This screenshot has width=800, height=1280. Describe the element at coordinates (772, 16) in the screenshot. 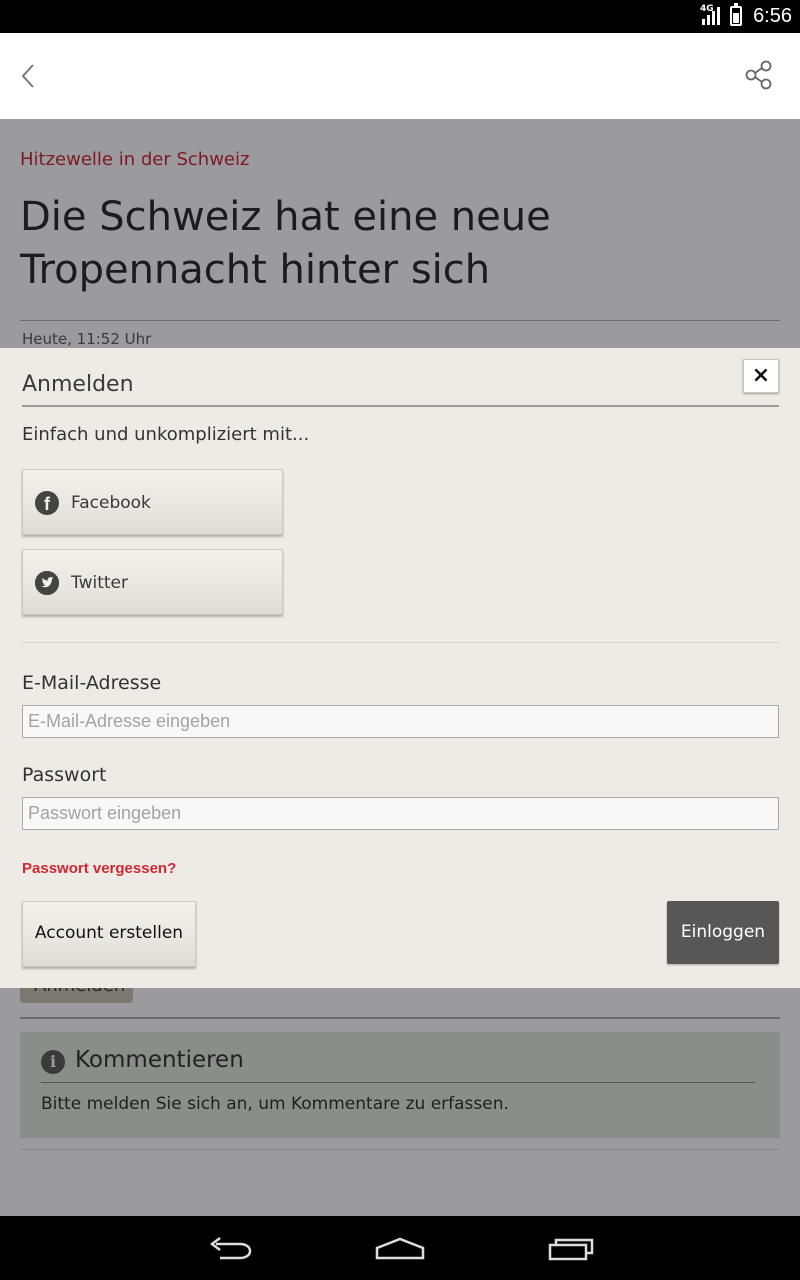

I see `status-time: 6:56` at that location.